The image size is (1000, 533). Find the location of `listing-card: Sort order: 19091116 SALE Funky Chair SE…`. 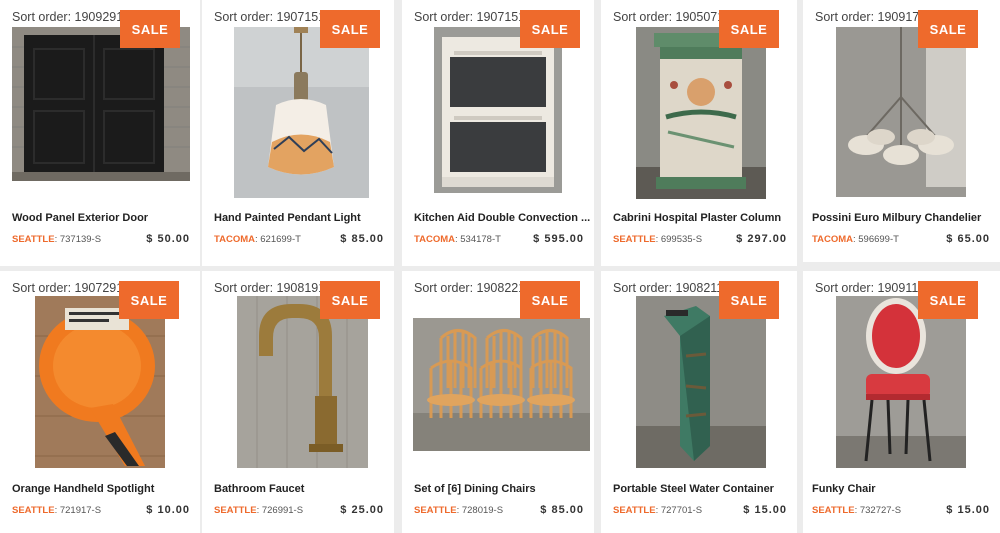

listing-card: Sort order: 19091116 SALE Funky Chair SE… is located at coordinates (901, 402).